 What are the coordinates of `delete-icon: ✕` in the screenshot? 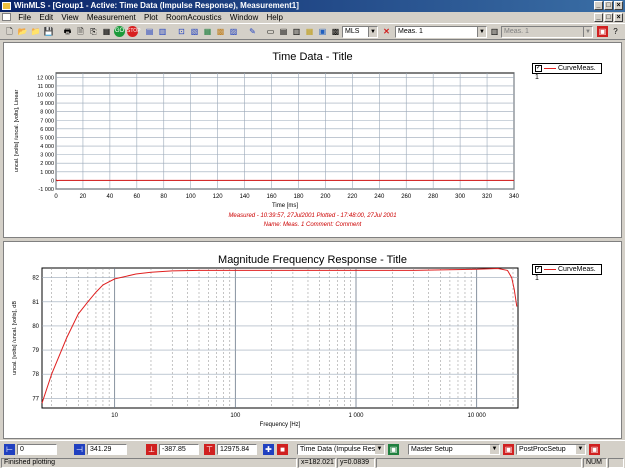 It's located at (386, 31).